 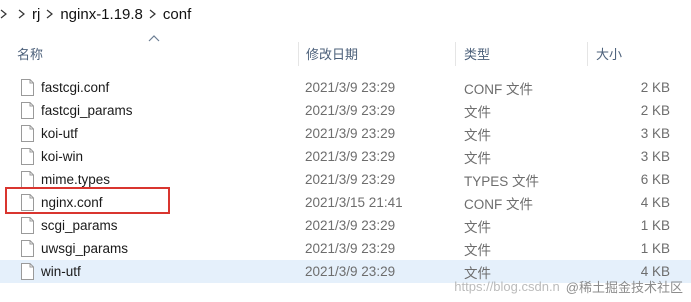 I want to click on file-name: uwsgi_params, so click(x=85, y=248).